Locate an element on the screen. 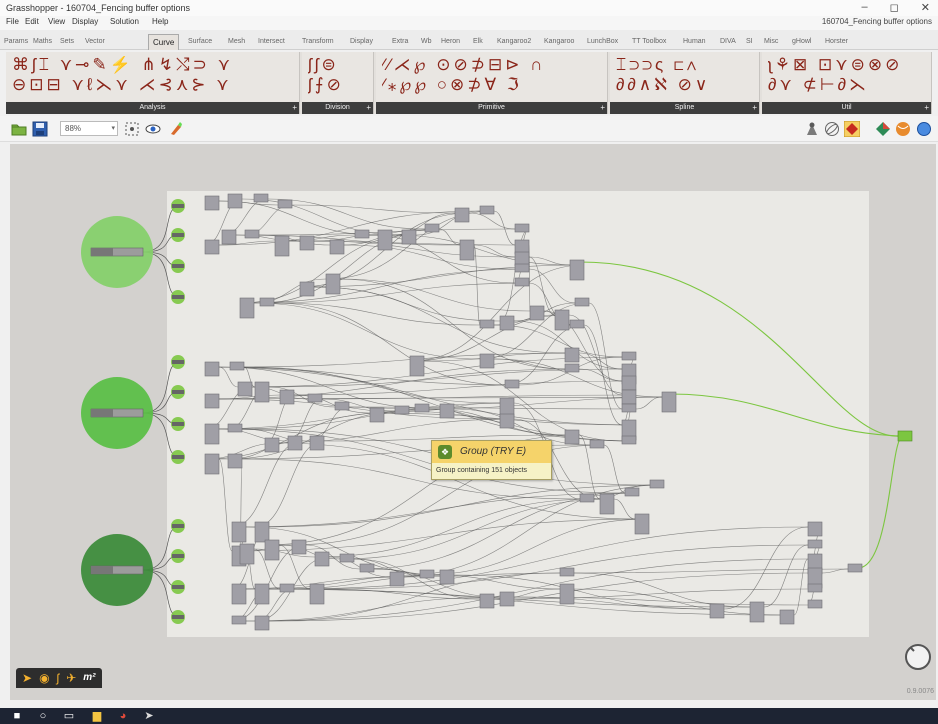  tab-intersect: Intersect is located at coordinates (271, 41).